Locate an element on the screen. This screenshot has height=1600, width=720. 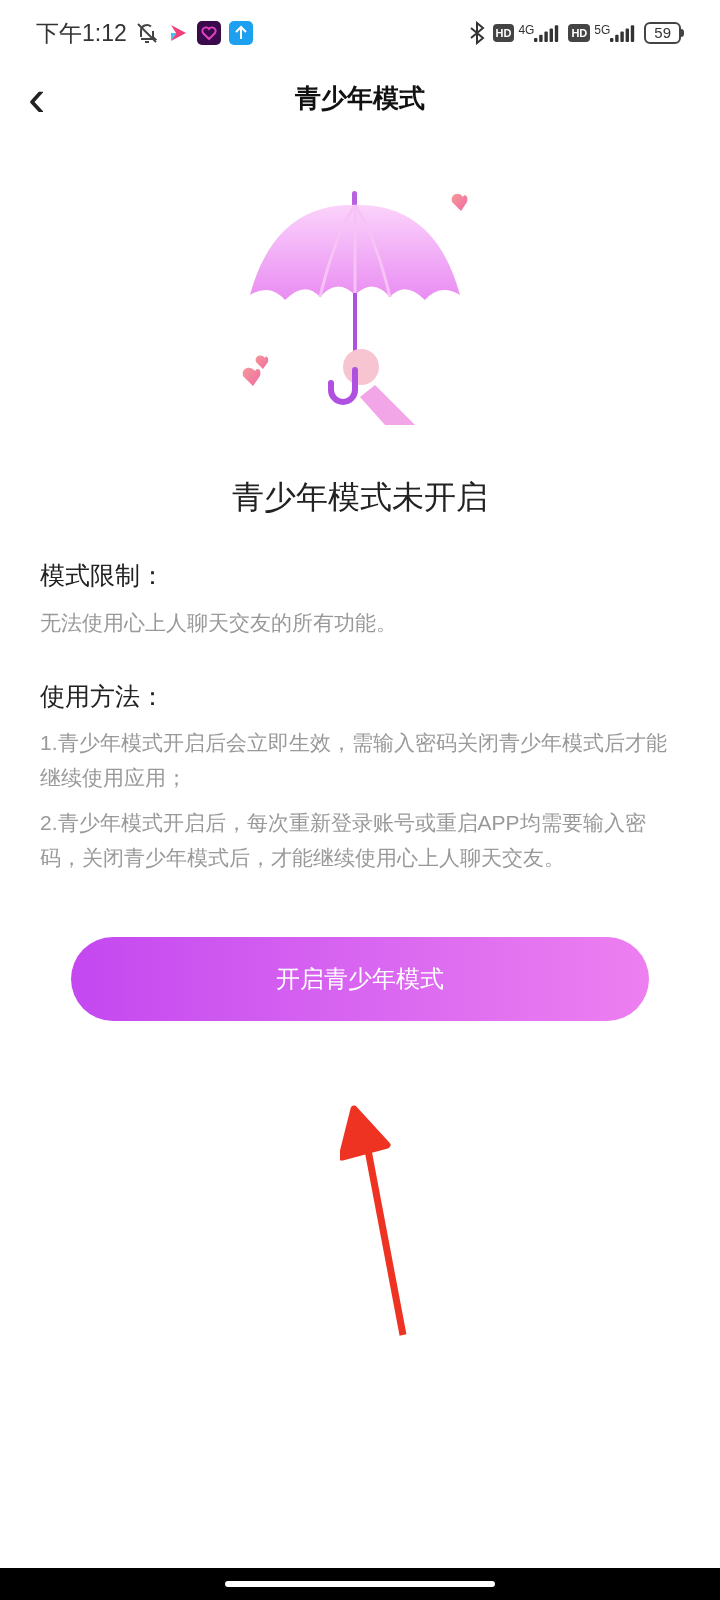
back-button: ‹ is located at coordinates (37, 98).